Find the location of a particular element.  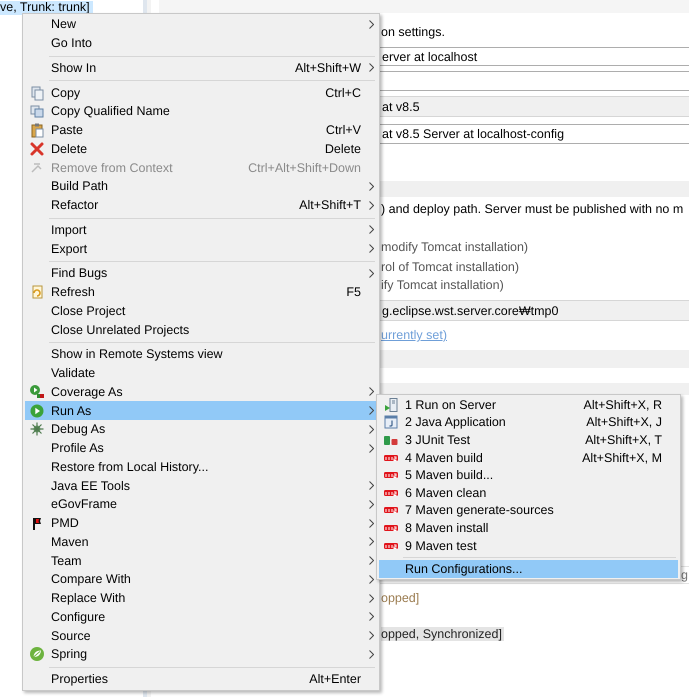

menu-item: Run As is located at coordinates (201, 410).